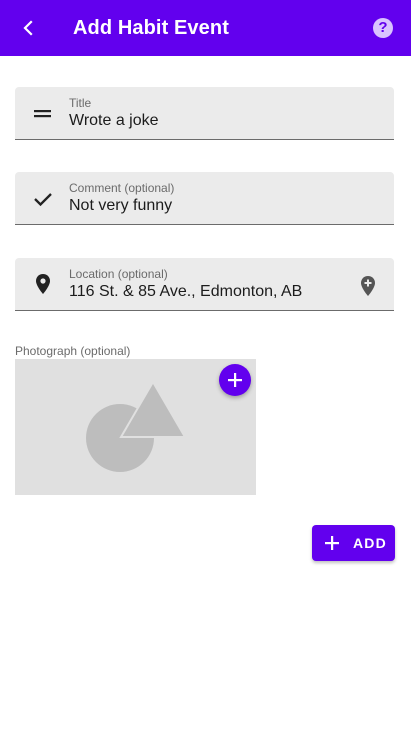 This screenshot has height=731, width=411. I want to click on title-field: Title Wrote a joke, so click(204, 113).